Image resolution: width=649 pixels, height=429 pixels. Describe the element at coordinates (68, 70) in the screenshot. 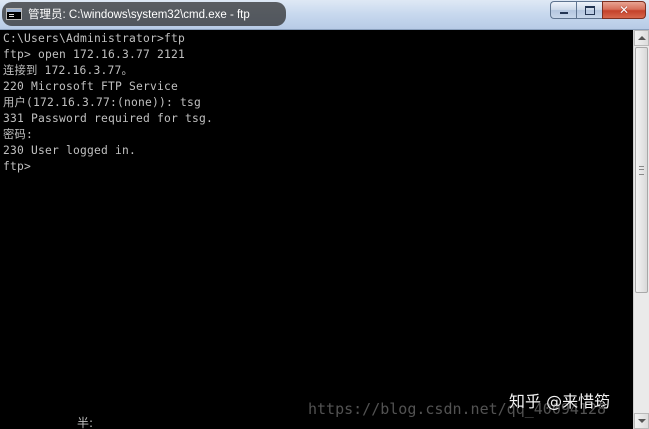

I see `console-line: 连接到 172.16.3.77。` at that location.